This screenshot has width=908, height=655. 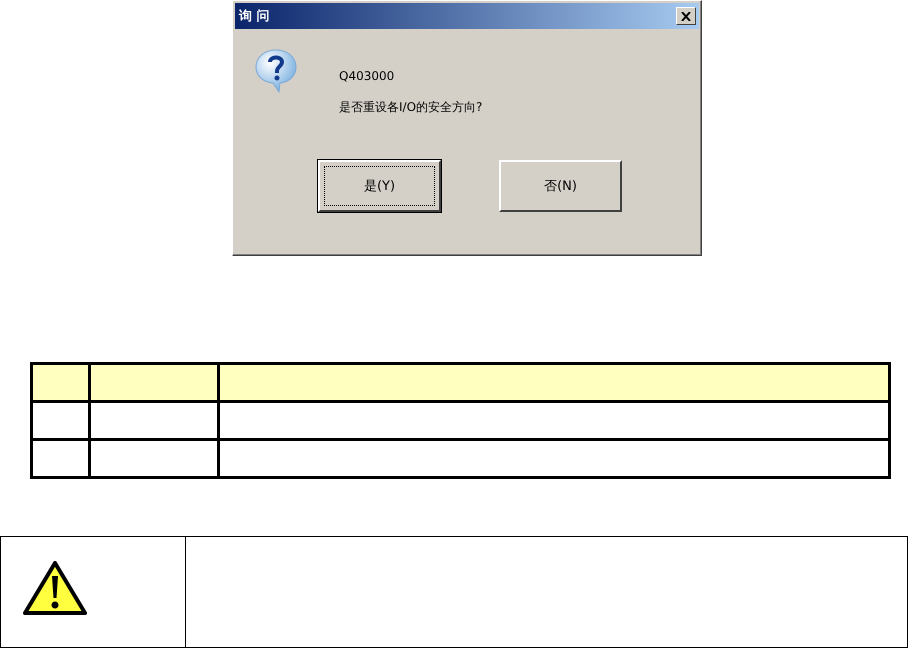 What do you see at coordinates (276, 71) in the screenshot?
I see `question-bubble-icon` at bounding box center [276, 71].